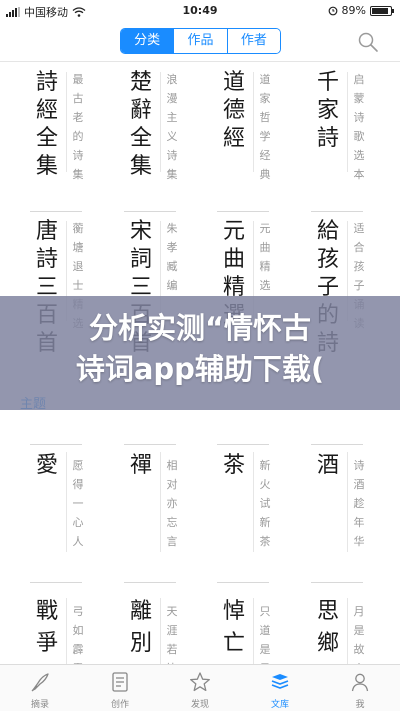 The image size is (400, 711). I want to click on theme-title: 禪, so click(140, 465).